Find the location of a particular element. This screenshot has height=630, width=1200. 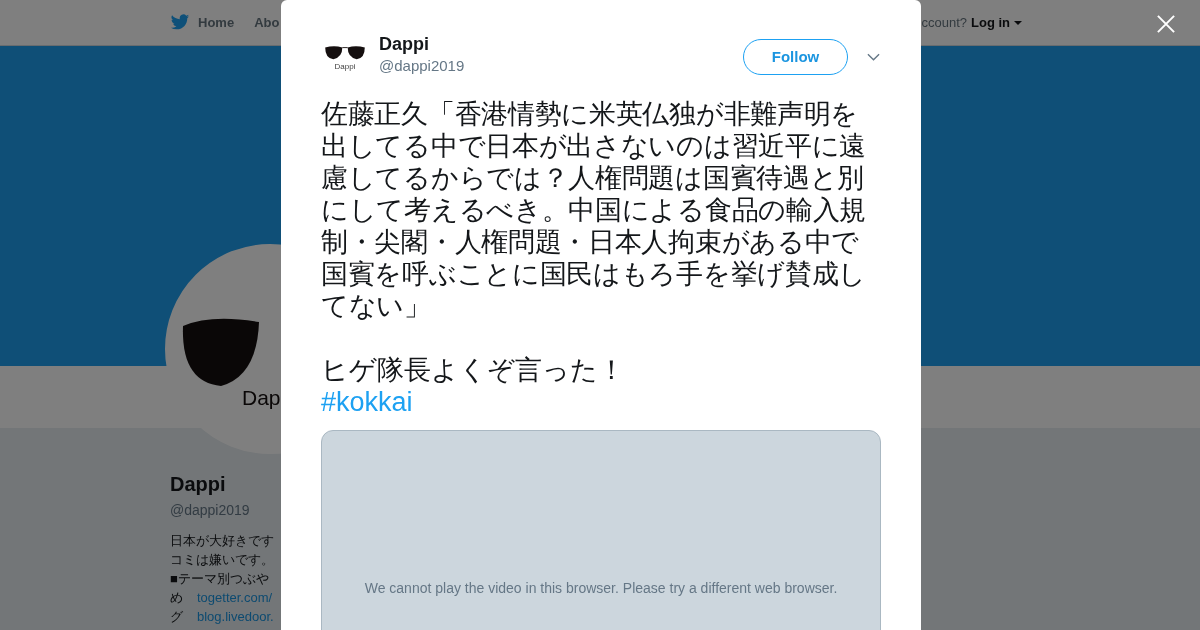

user-name: Dappi is located at coordinates (404, 43).